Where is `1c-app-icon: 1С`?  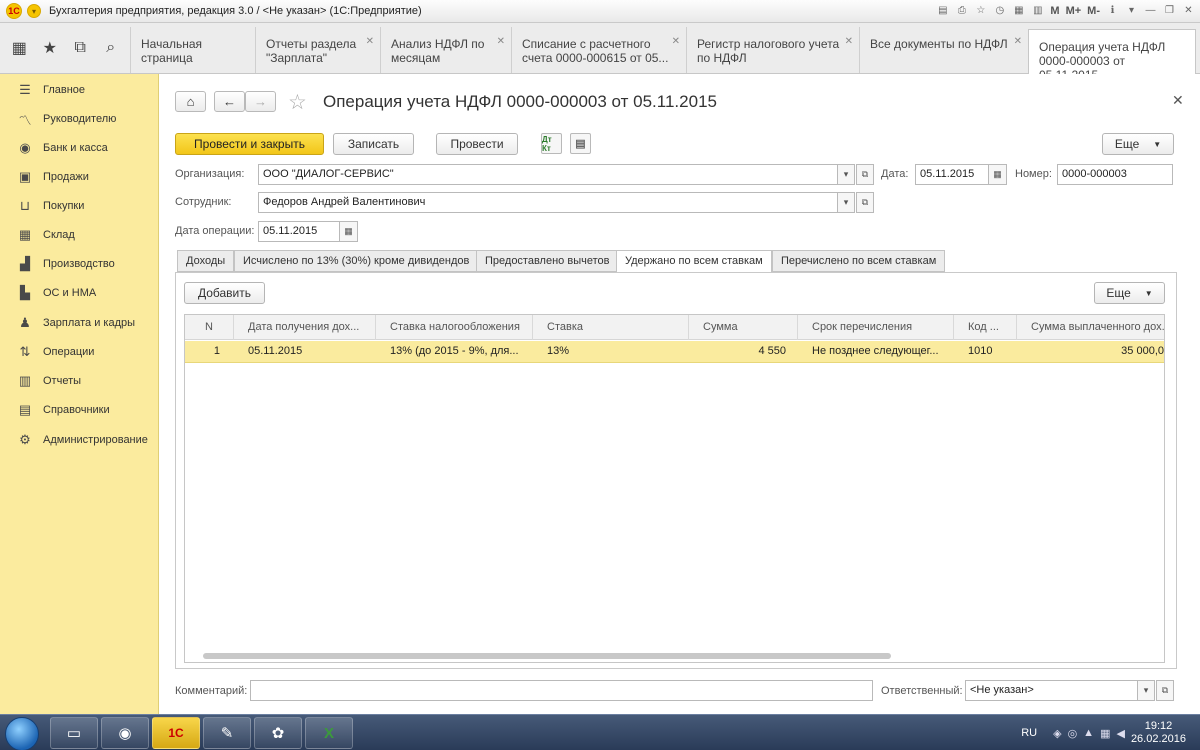 1c-app-icon: 1С is located at coordinates (176, 733).